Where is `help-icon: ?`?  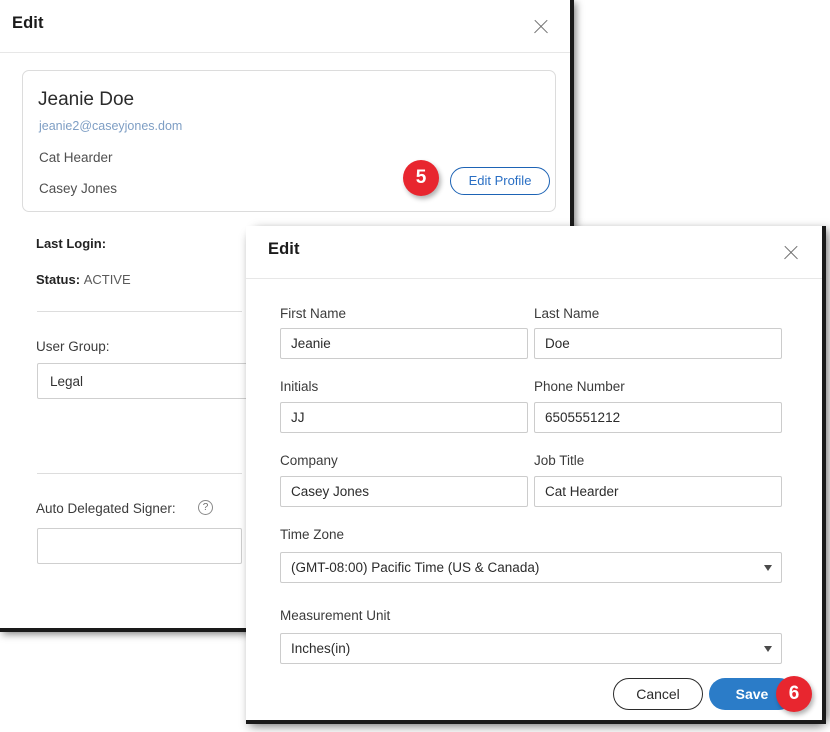
help-icon: ? is located at coordinates (205, 507).